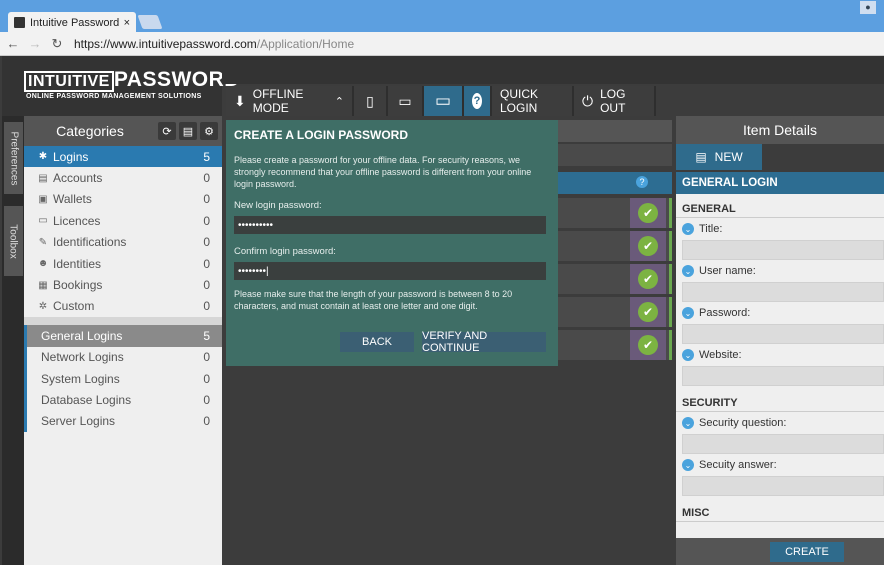 This screenshot has height=565, width=884. What do you see at coordinates (615, 183) in the screenshot?
I see `list-column-bar` at bounding box center [615, 183].